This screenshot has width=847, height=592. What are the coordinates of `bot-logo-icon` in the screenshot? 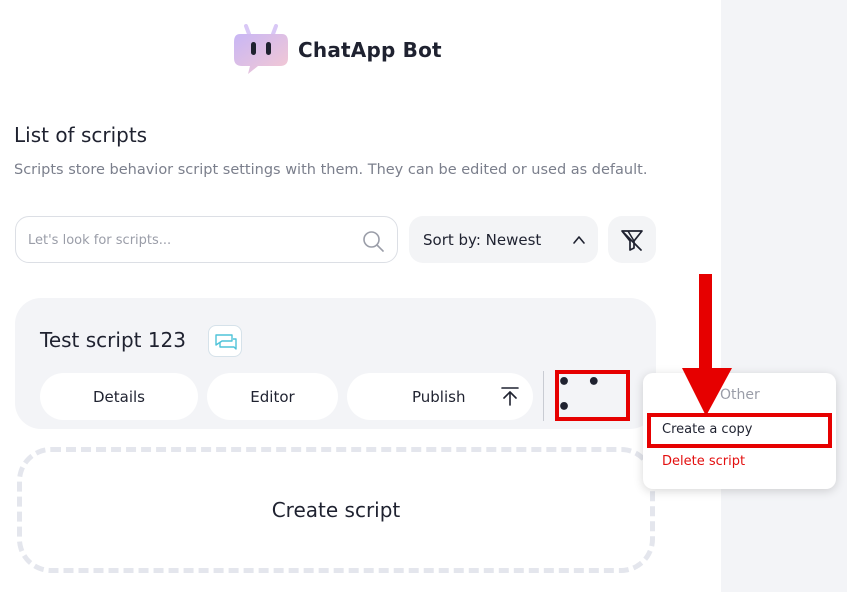 It's located at (261, 49).